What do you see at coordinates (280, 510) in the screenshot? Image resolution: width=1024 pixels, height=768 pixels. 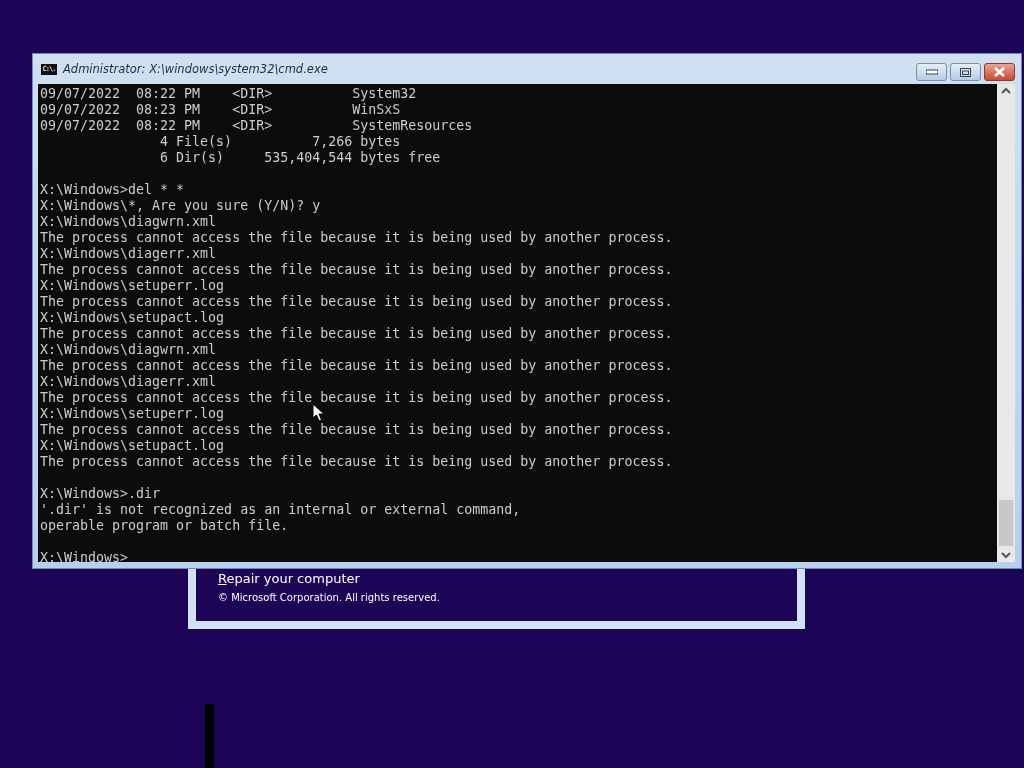 I see `console-line: '.dir' is not recognized as an internal or external command,` at bounding box center [280, 510].